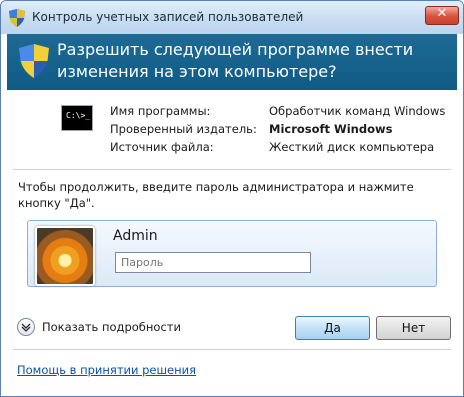 The width and height of the screenshot is (464, 397). Describe the element at coordinates (168, 17) in the screenshot. I see `window-title: Контроль учетных записей пользователей` at that location.